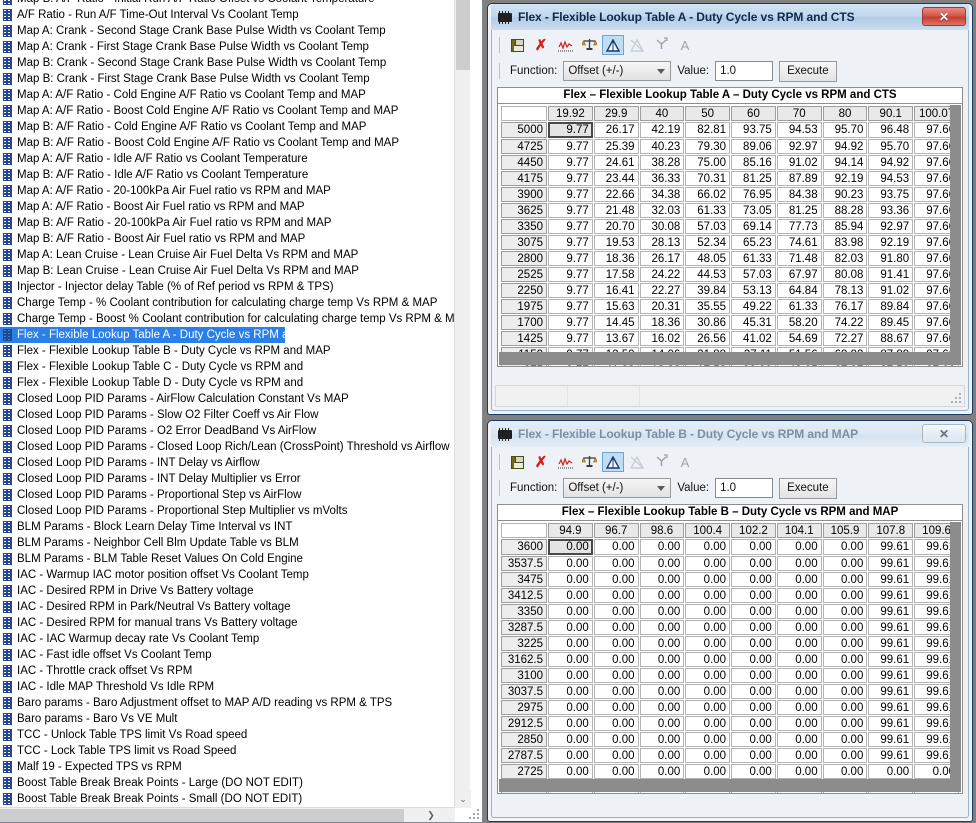 Image resolution: width=976 pixels, height=823 pixels. I want to click on row-header: 5000, so click(524, 130).